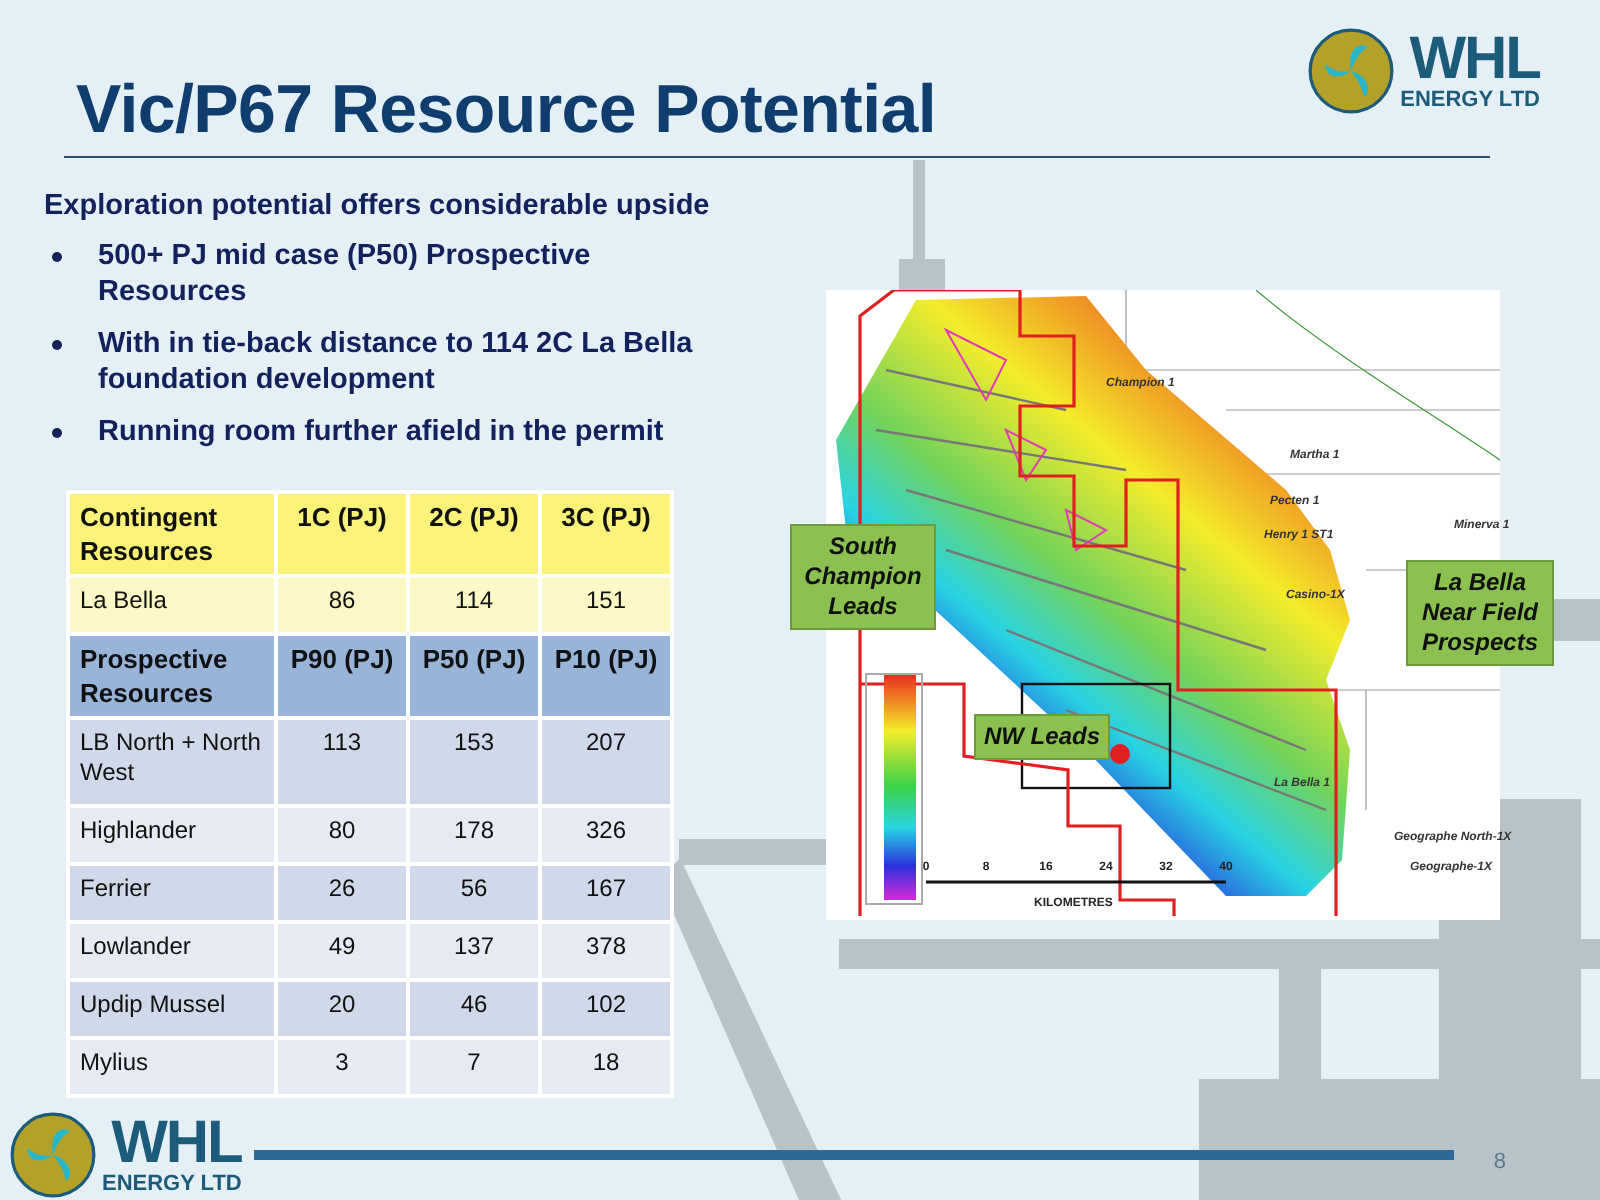 The width and height of the screenshot is (1600, 1200). I want to click on table-header: P50 (PJ), so click(474, 675).